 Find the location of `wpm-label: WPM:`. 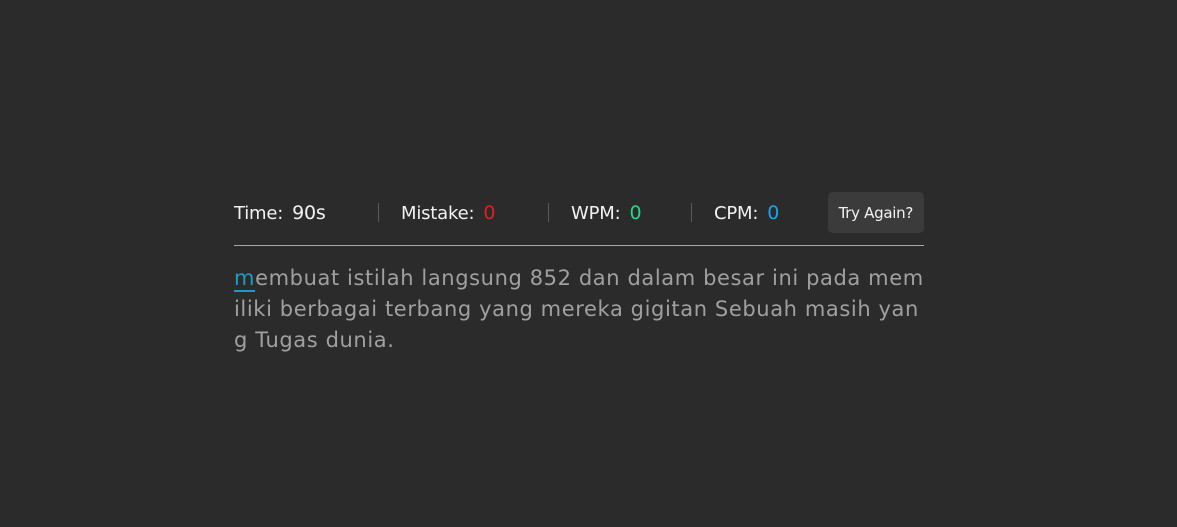

wpm-label: WPM: is located at coordinates (596, 213).